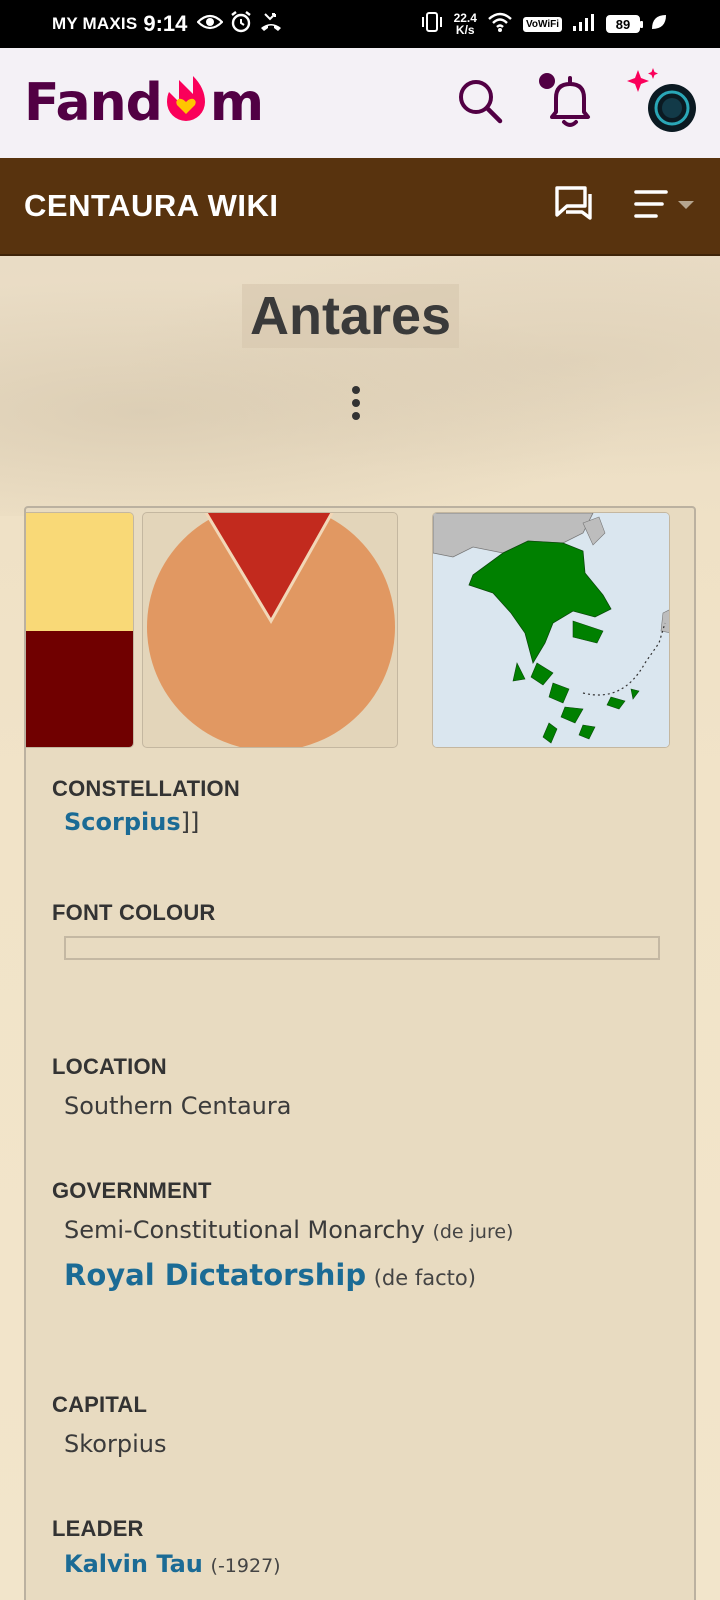 This screenshot has width=720, height=1600. Describe the element at coordinates (465, 24) in the screenshot. I see `net-speed: 22.4 K/s` at that location.